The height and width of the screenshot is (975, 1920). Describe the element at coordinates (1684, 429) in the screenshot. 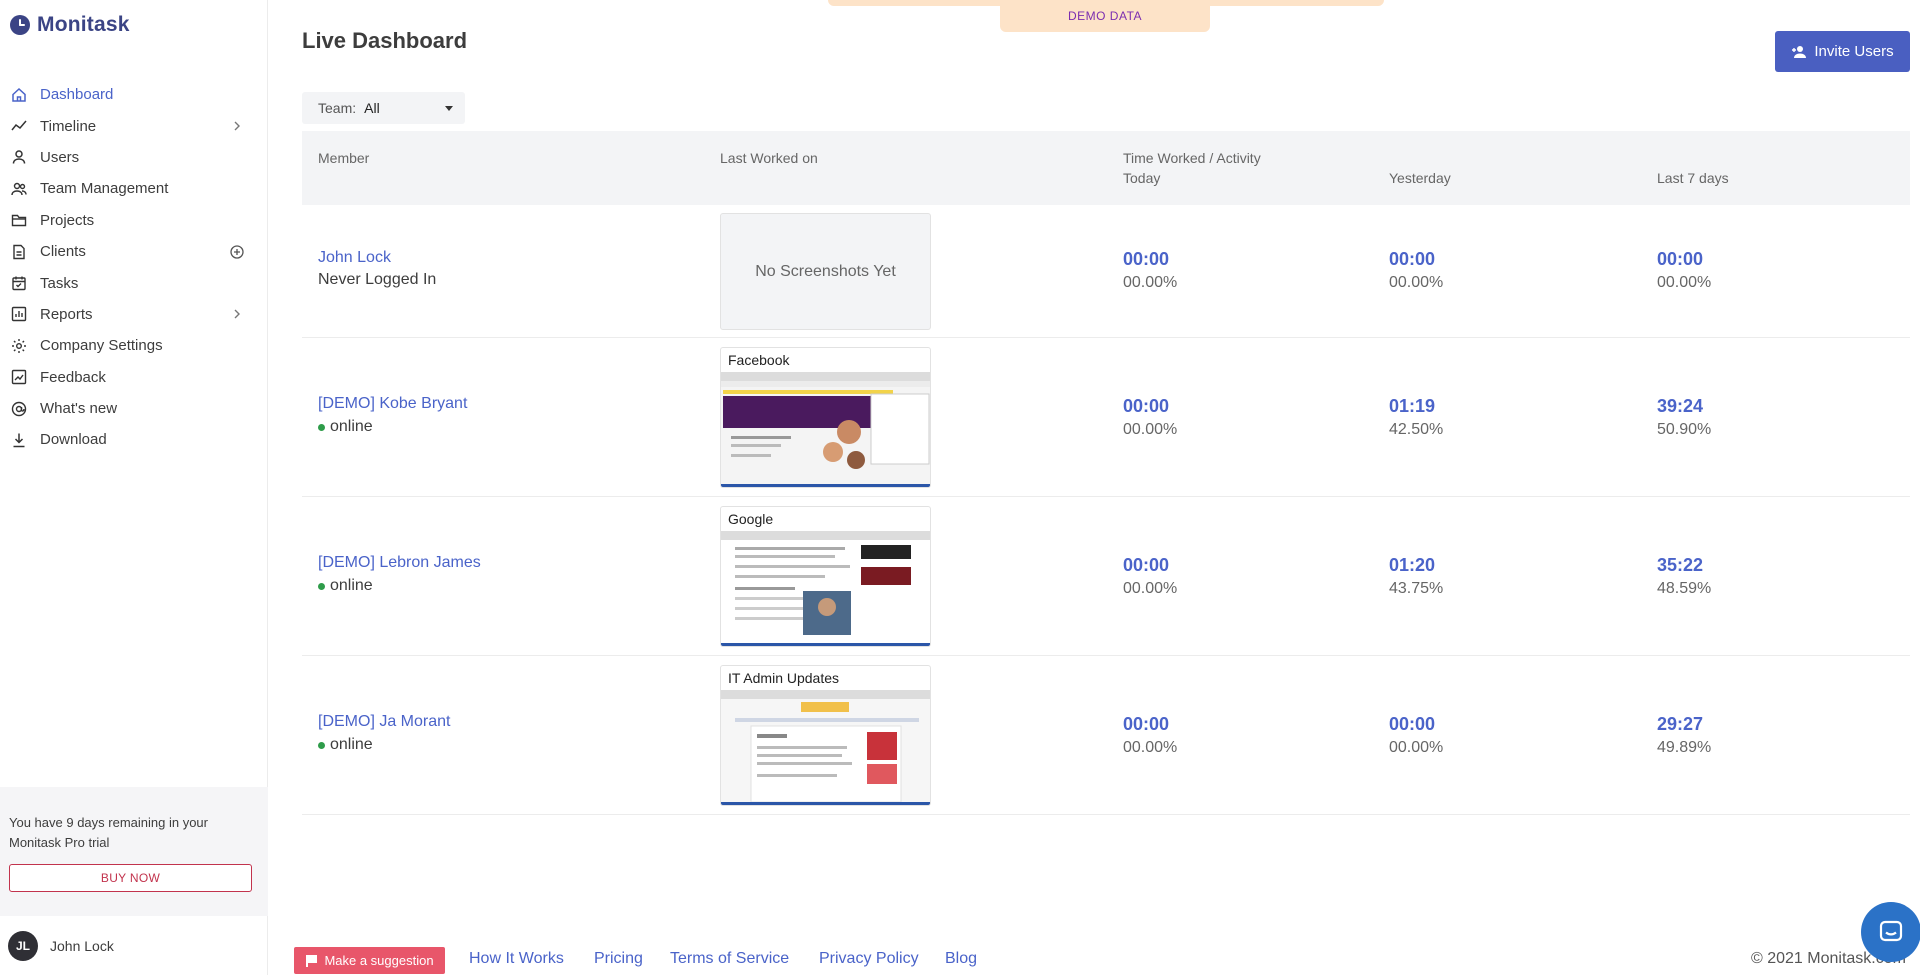

I see `activity-percent: 50.90%` at that location.